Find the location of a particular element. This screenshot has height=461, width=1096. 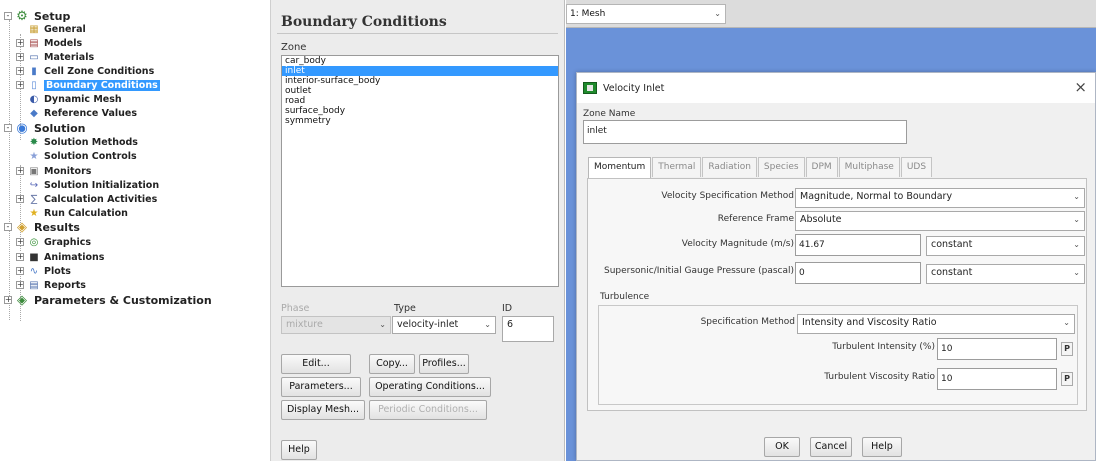

zone-name-field: inlet is located at coordinates (745, 132).